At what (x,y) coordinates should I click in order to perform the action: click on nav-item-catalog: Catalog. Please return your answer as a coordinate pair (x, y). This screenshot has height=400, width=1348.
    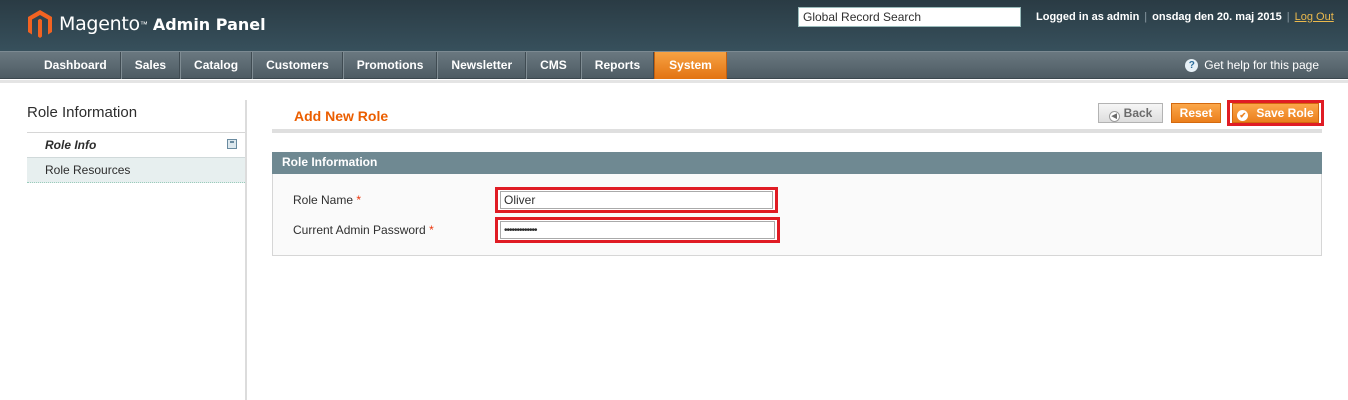
    Looking at the image, I should click on (216, 65).